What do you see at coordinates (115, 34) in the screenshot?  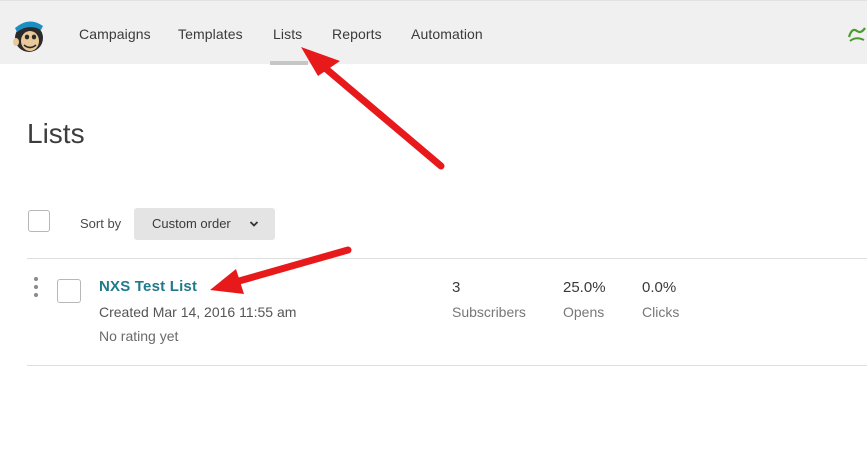 I see `nav-campaigns: Campaigns` at bounding box center [115, 34].